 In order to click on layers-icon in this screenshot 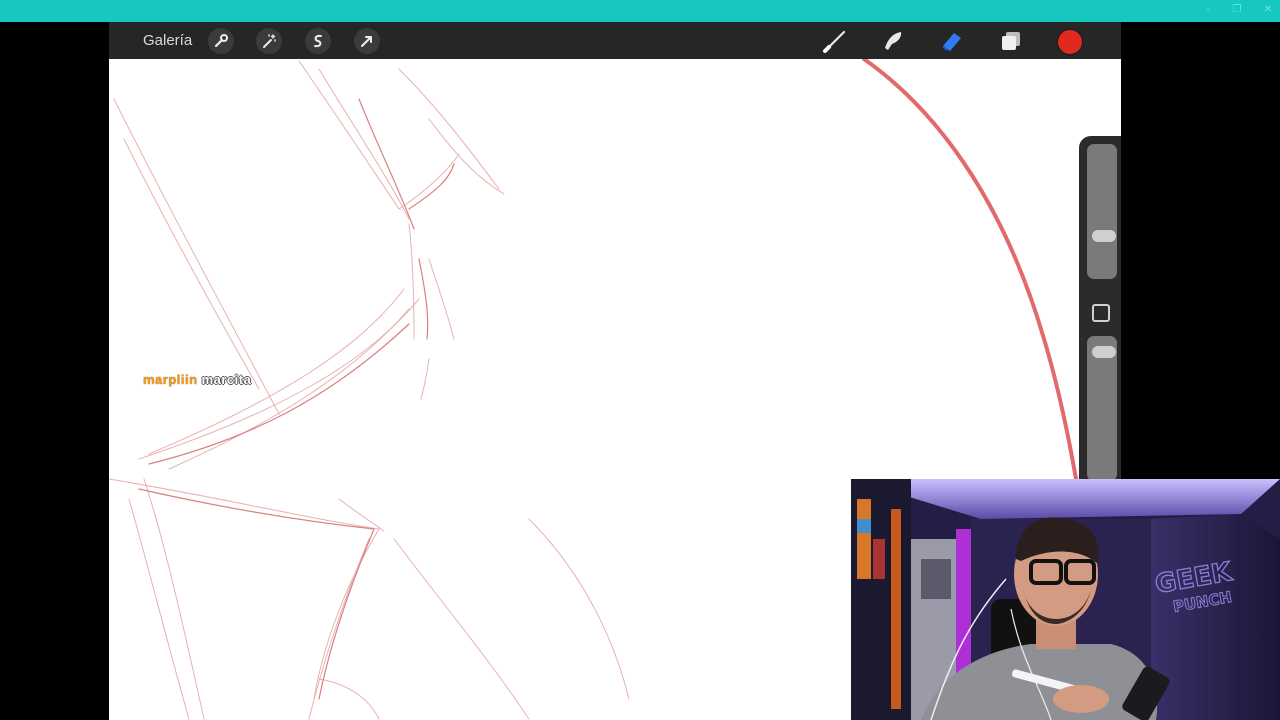, I will do `click(1011, 41)`.